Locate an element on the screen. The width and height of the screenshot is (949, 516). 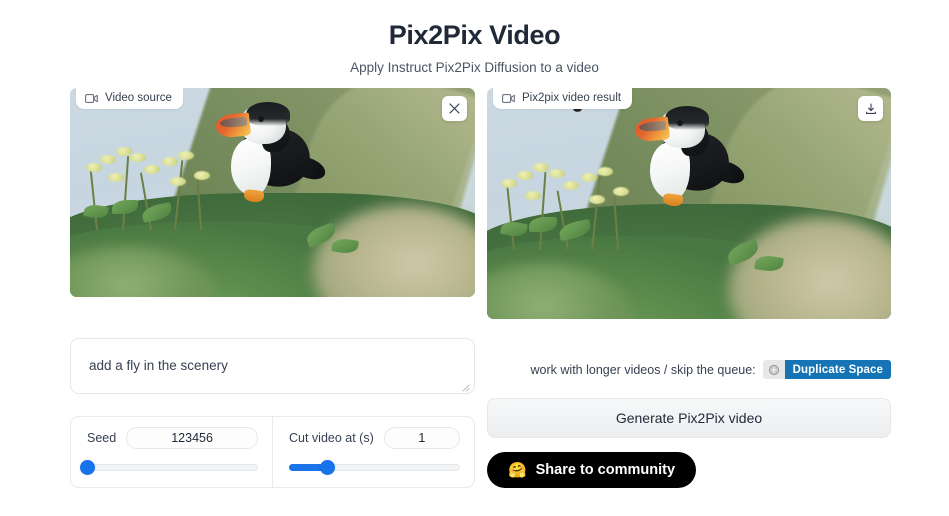
seed-slider is located at coordinates (169, 467).